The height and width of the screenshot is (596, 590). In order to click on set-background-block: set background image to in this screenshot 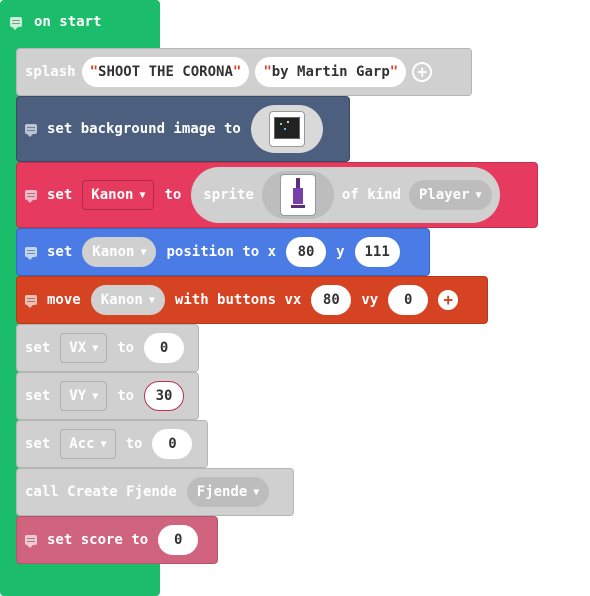, I will do `click(183, 129)`.